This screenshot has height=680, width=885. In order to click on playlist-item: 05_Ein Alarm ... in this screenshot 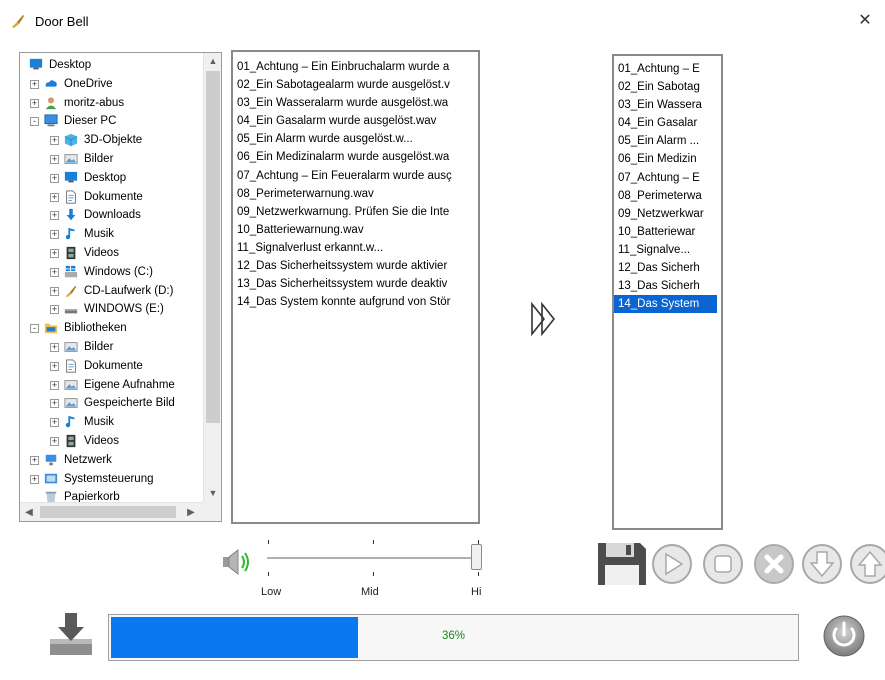, I will do `click(667, 141)`.